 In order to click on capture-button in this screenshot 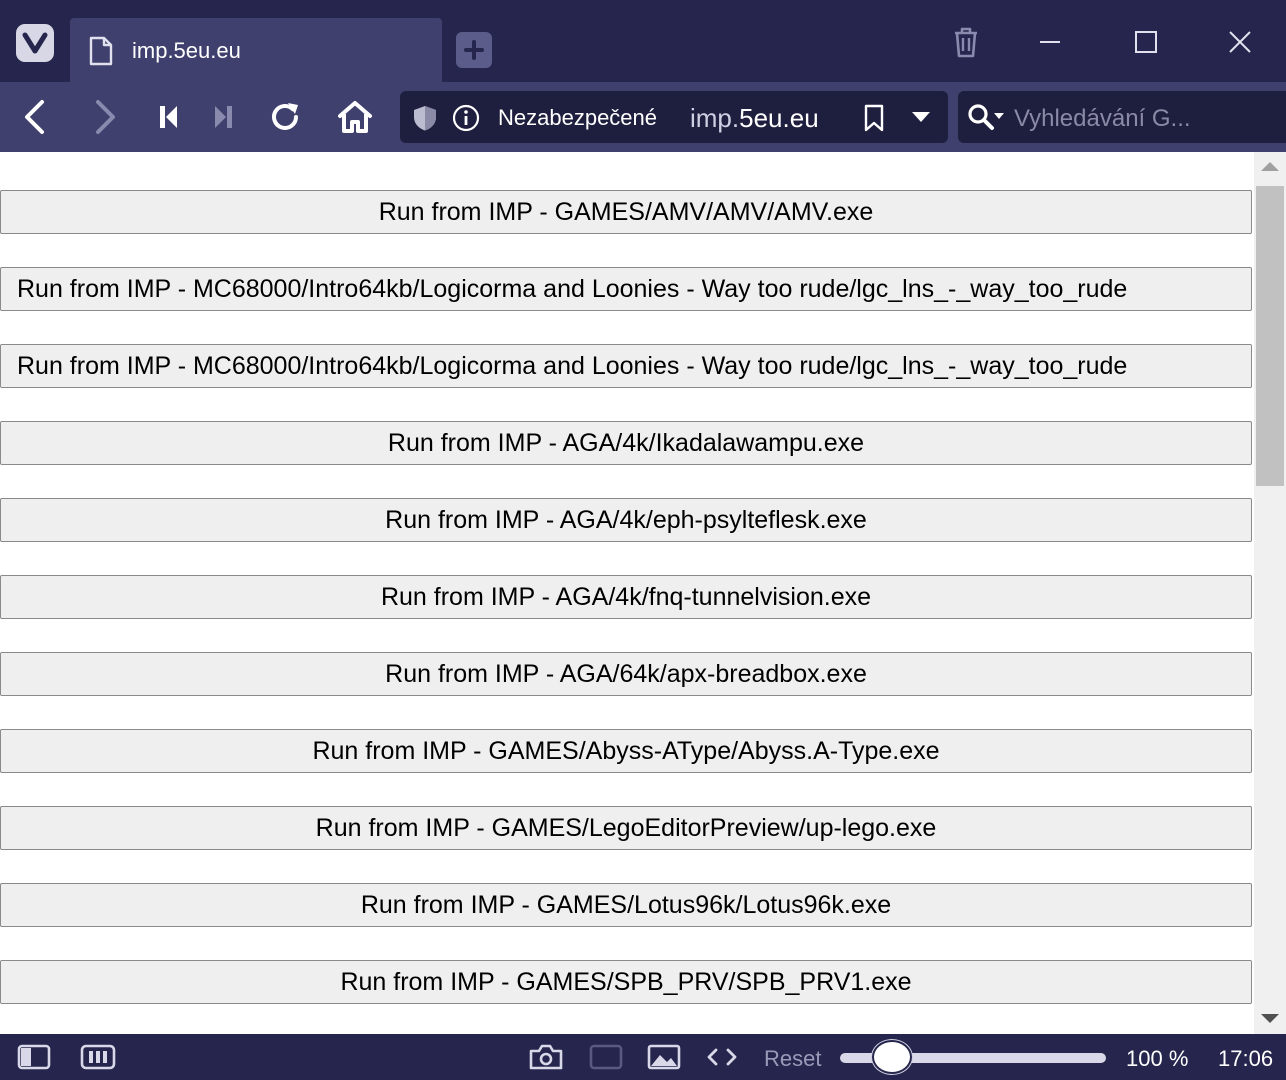, I will do `click(546, 1057)`.